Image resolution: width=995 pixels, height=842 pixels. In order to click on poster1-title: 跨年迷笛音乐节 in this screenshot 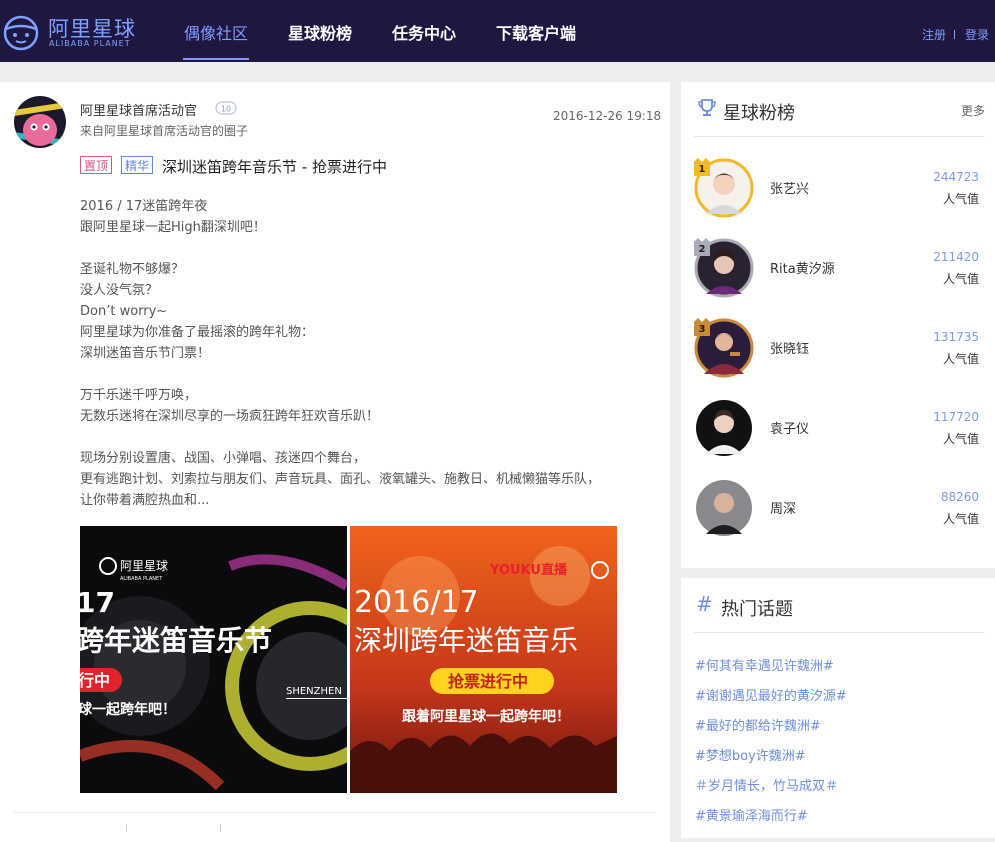, I will do `click(176, 640)`.